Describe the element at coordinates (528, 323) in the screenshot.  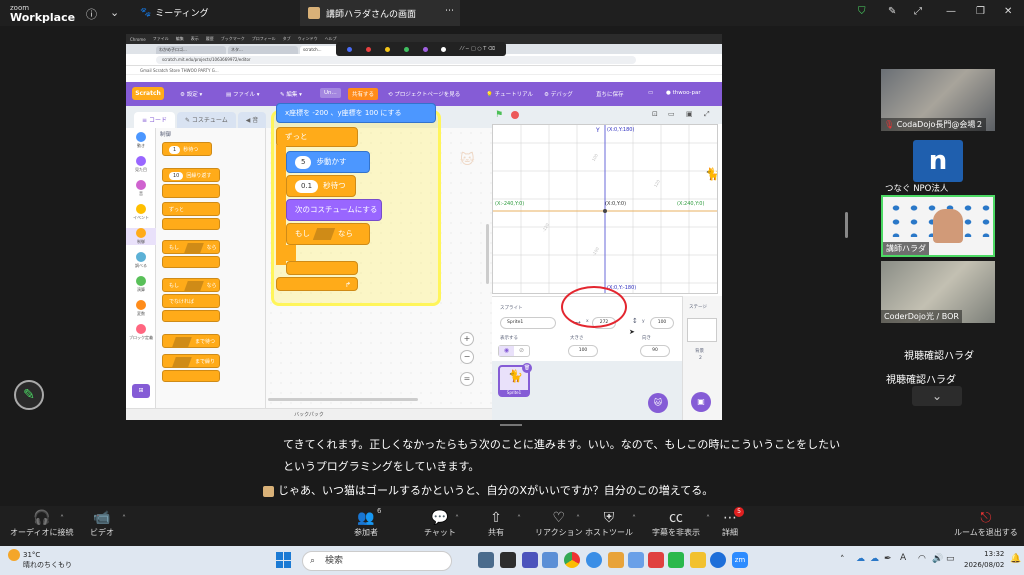
I see `sprite-name-input: Sprite1` at that location.